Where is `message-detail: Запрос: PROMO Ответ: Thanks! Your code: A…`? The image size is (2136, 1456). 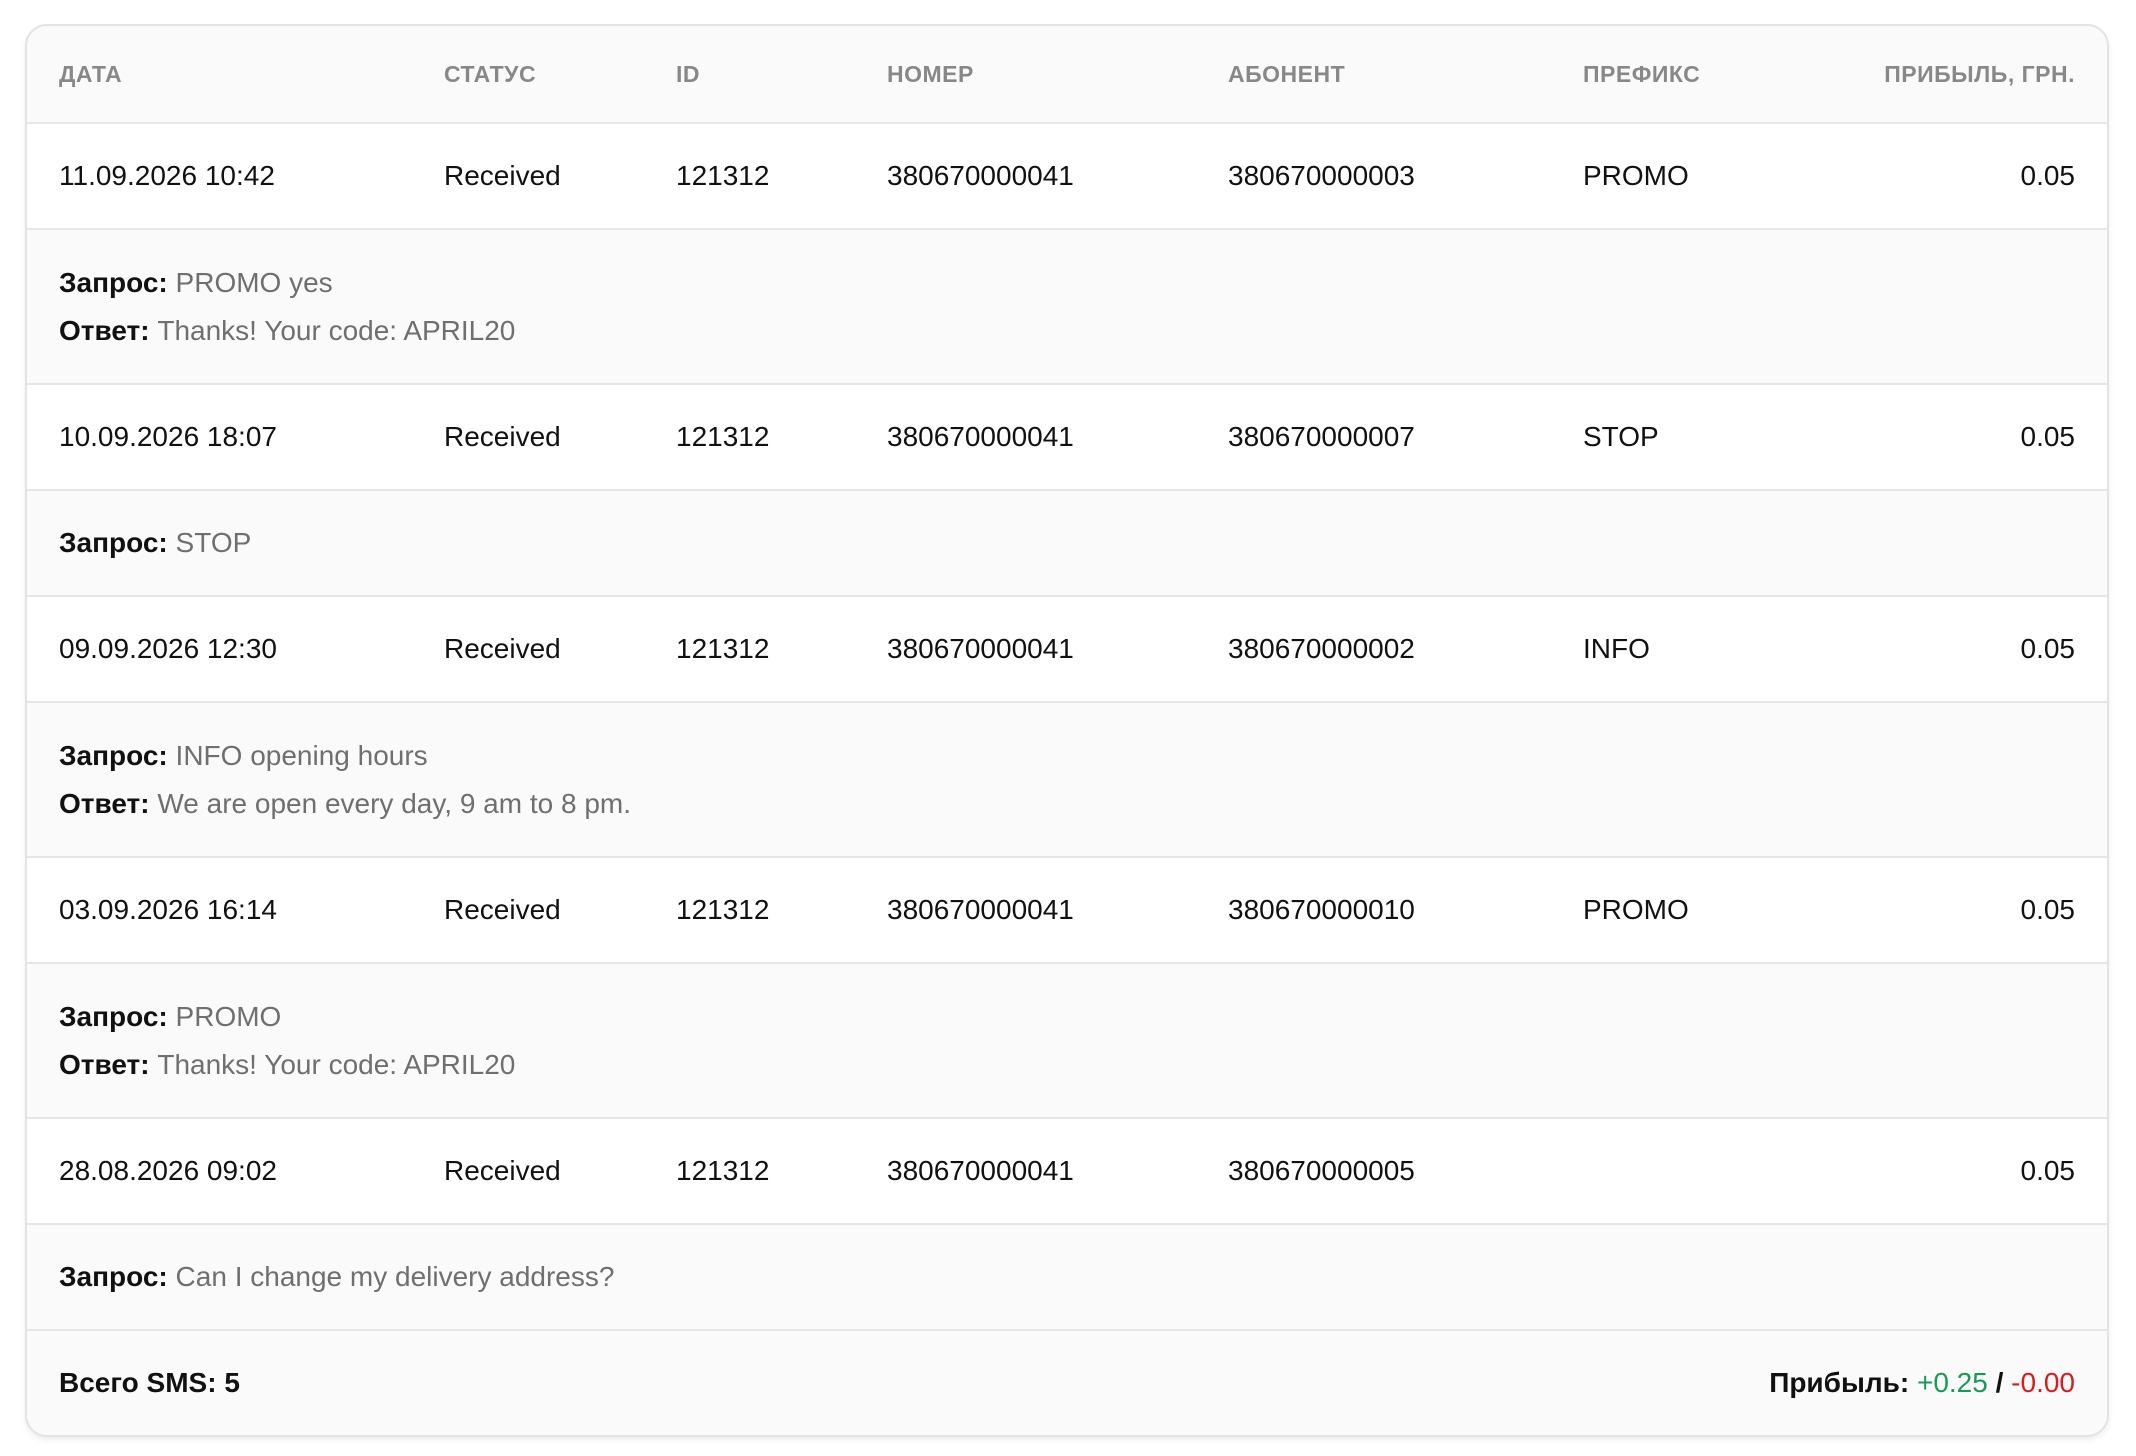
message-detail: Запрос: PROMO Ответ: Thanks! Your code: A… is located at coordinates (1067, 1041).